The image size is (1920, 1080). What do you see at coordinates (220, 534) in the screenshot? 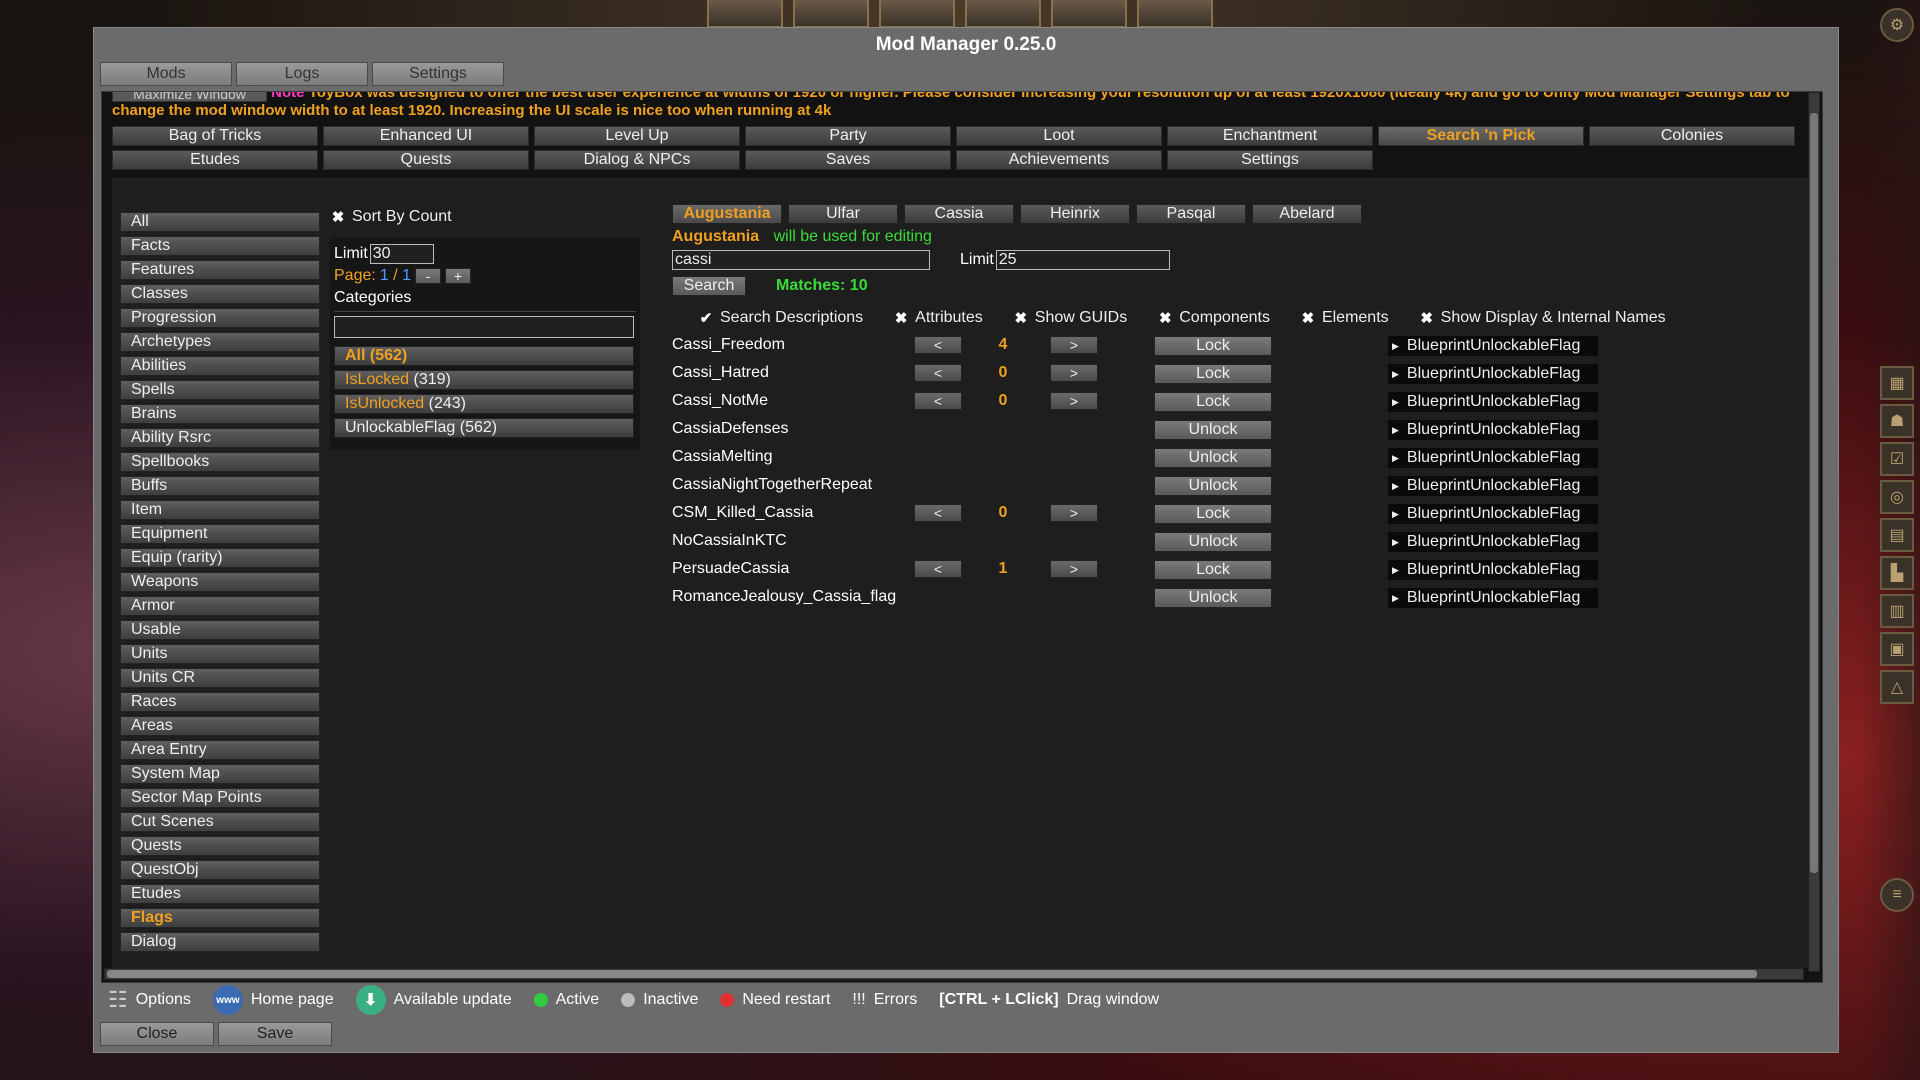
I see `category-equipment: Equipment` at bounding box center [220, 534].